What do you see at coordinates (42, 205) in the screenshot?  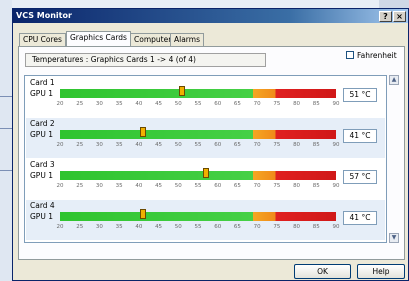 I see `card-name: Card 4` at bounding box center [42, 205].